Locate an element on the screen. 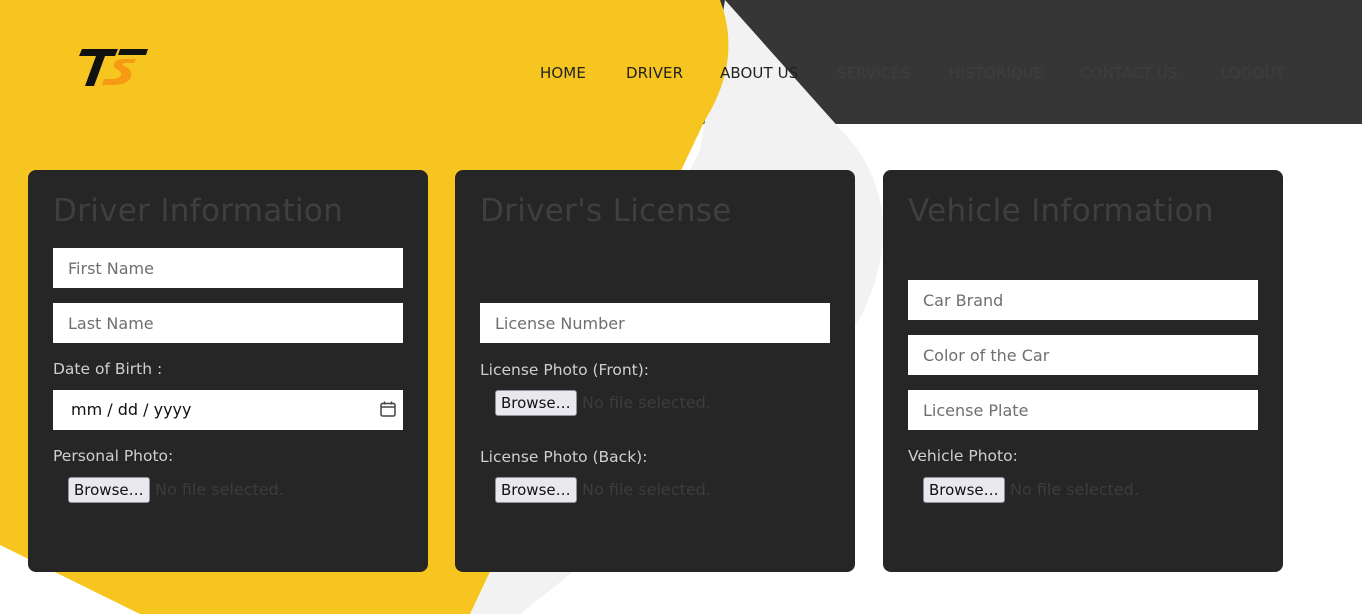 The width and height of the screenshot is (1362, 614). license-back-status: No file selected. is located at coordinates (646, 489).